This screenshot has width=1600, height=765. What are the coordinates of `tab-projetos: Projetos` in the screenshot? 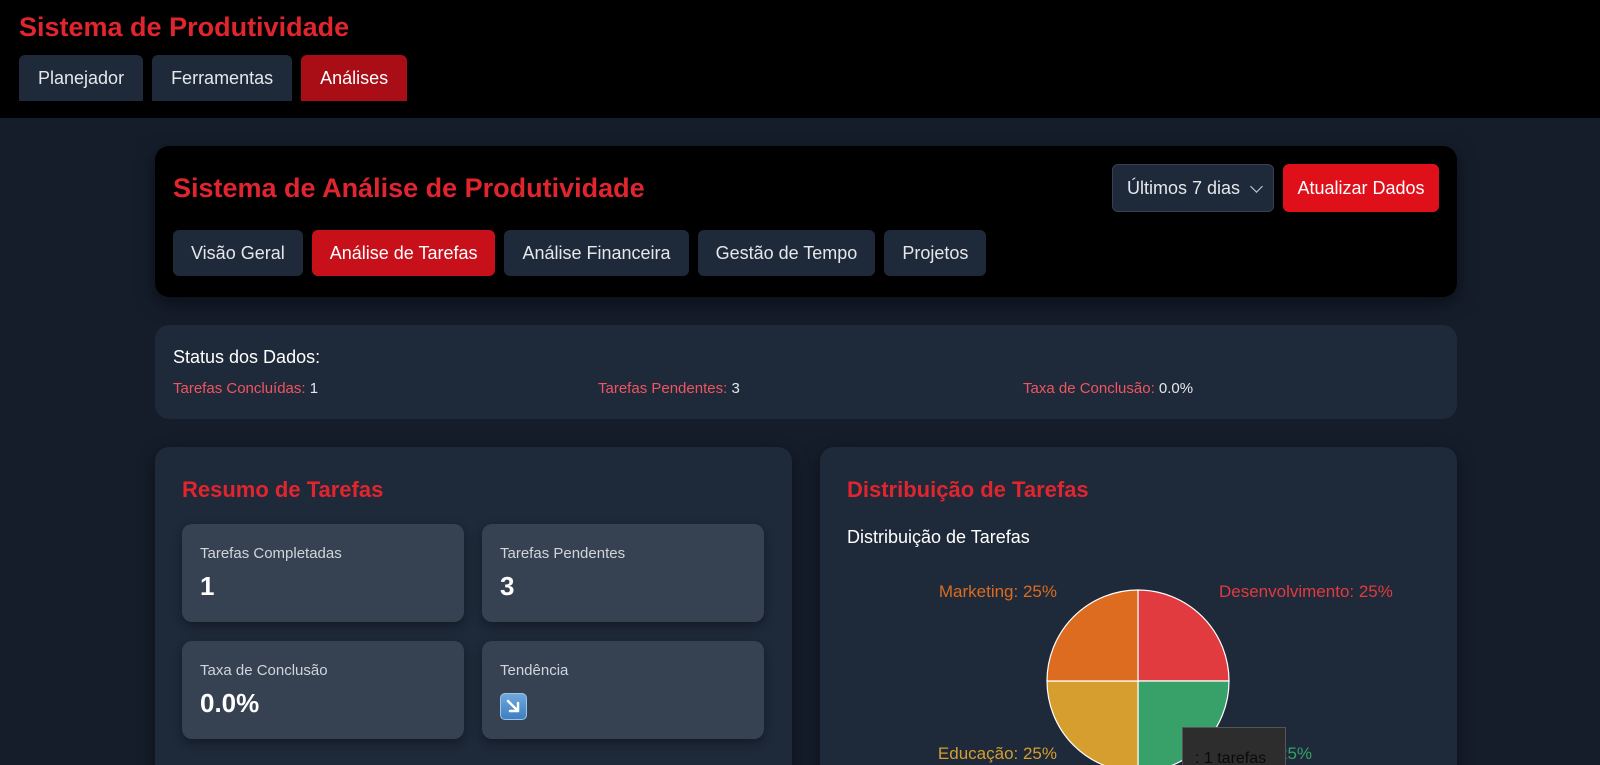 It's located at (935, 253).